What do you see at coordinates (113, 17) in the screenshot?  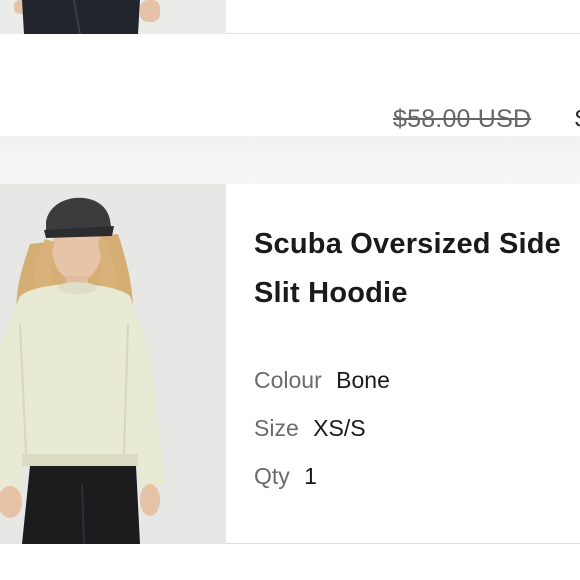 I see `previous-item-image` at bounding box center [113, 17].